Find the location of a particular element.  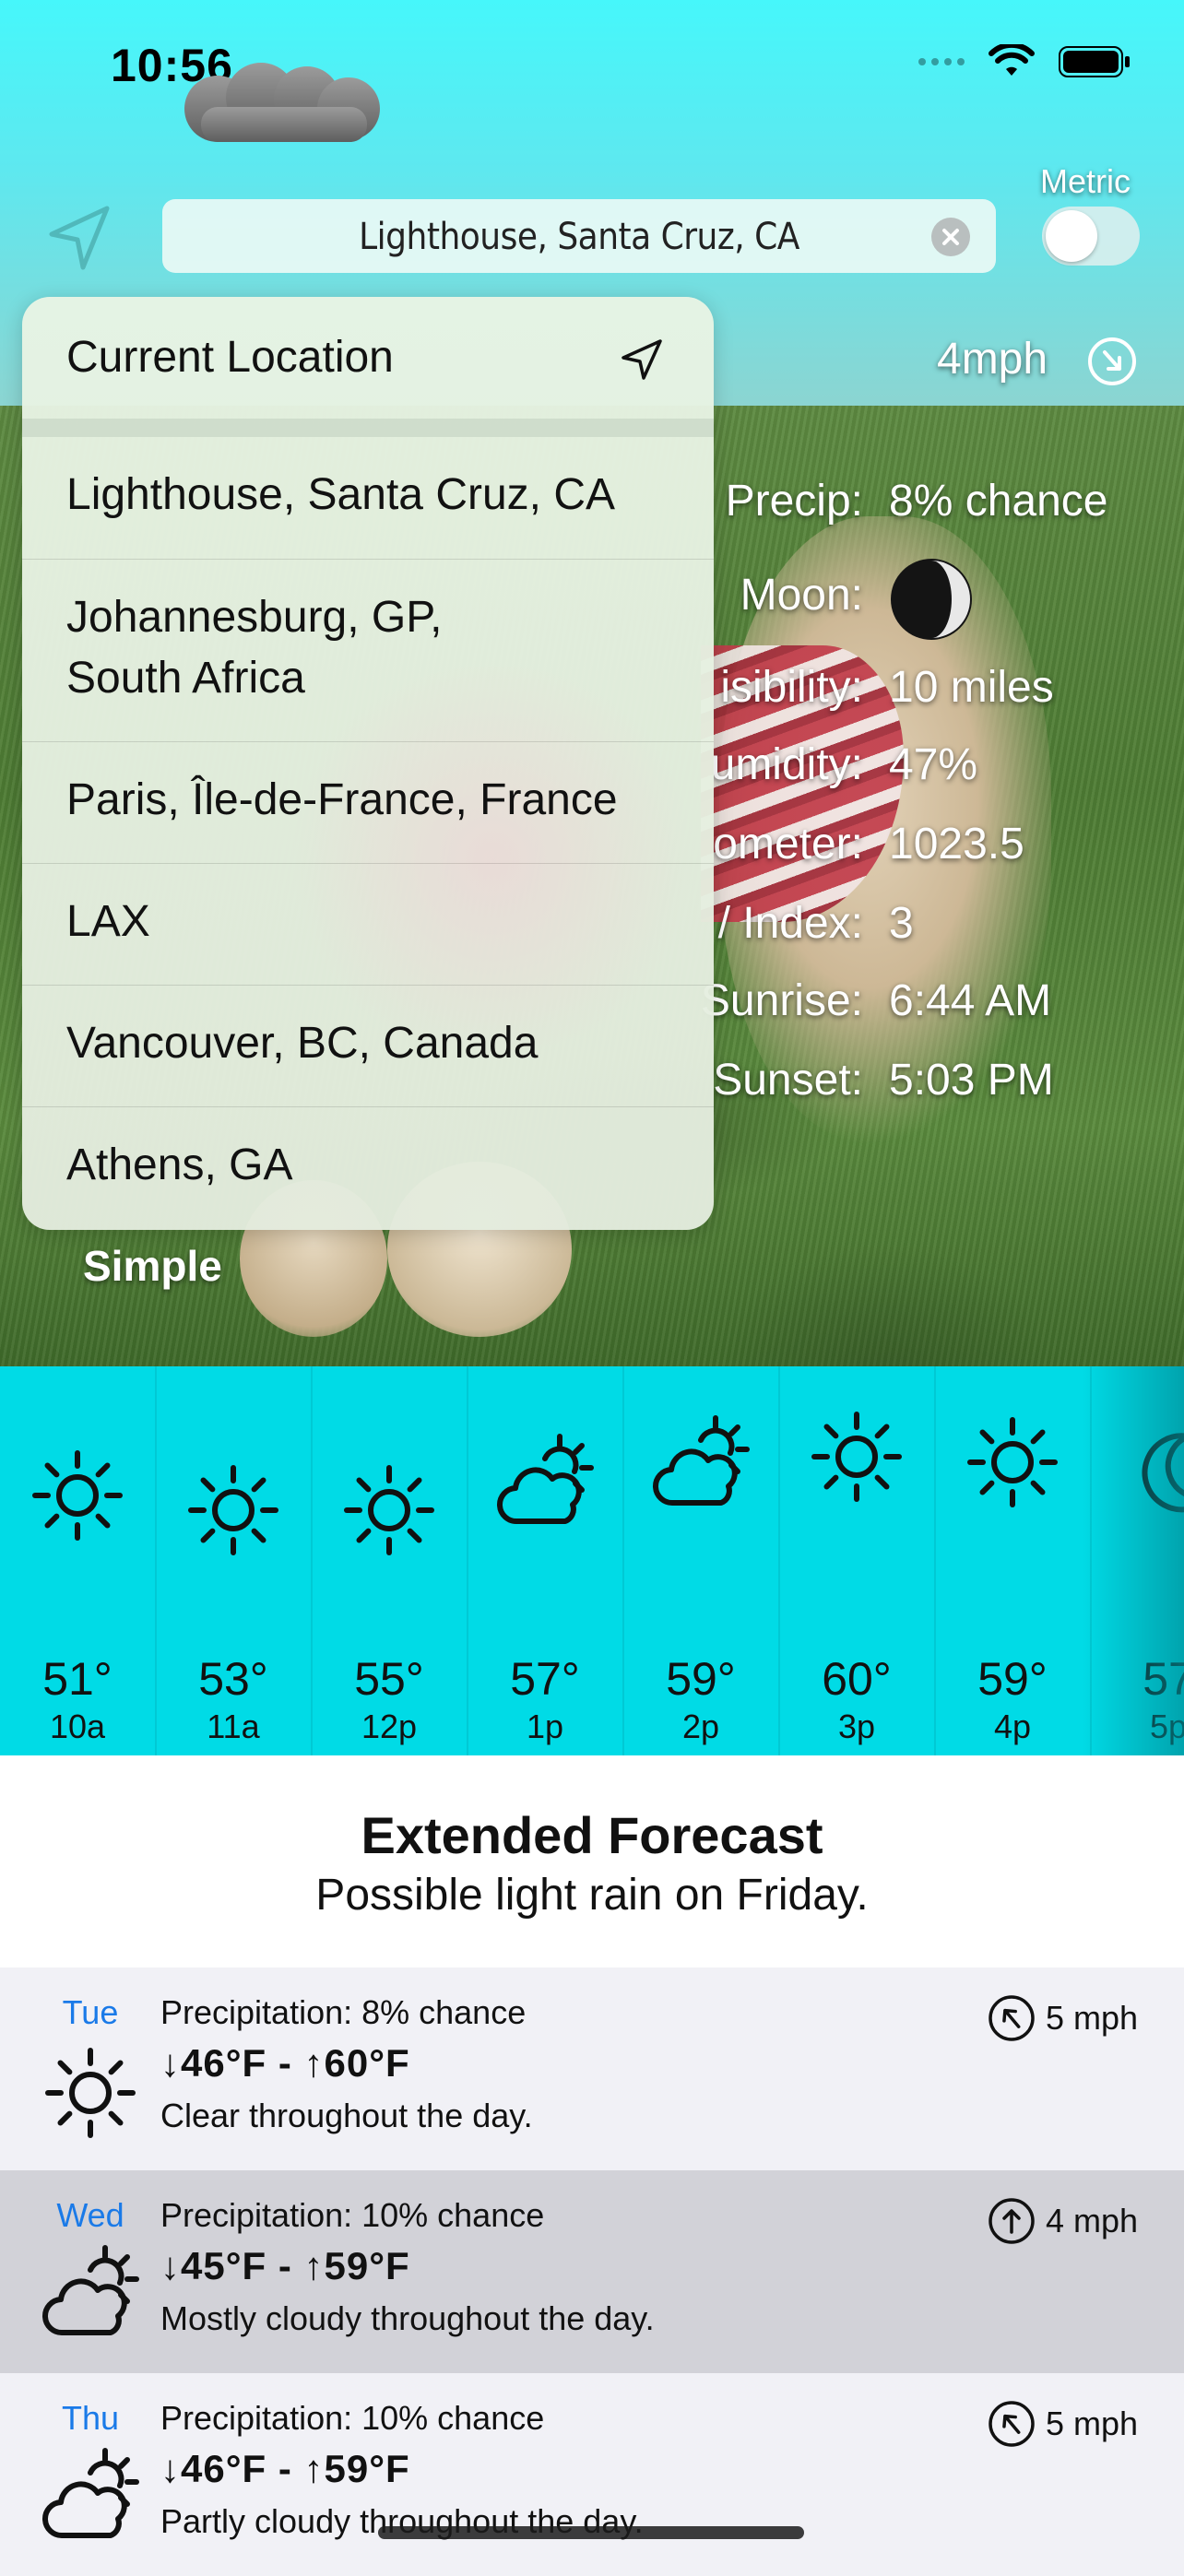

hour-cell: 51° 10a is located at coordinates (78, 1560).